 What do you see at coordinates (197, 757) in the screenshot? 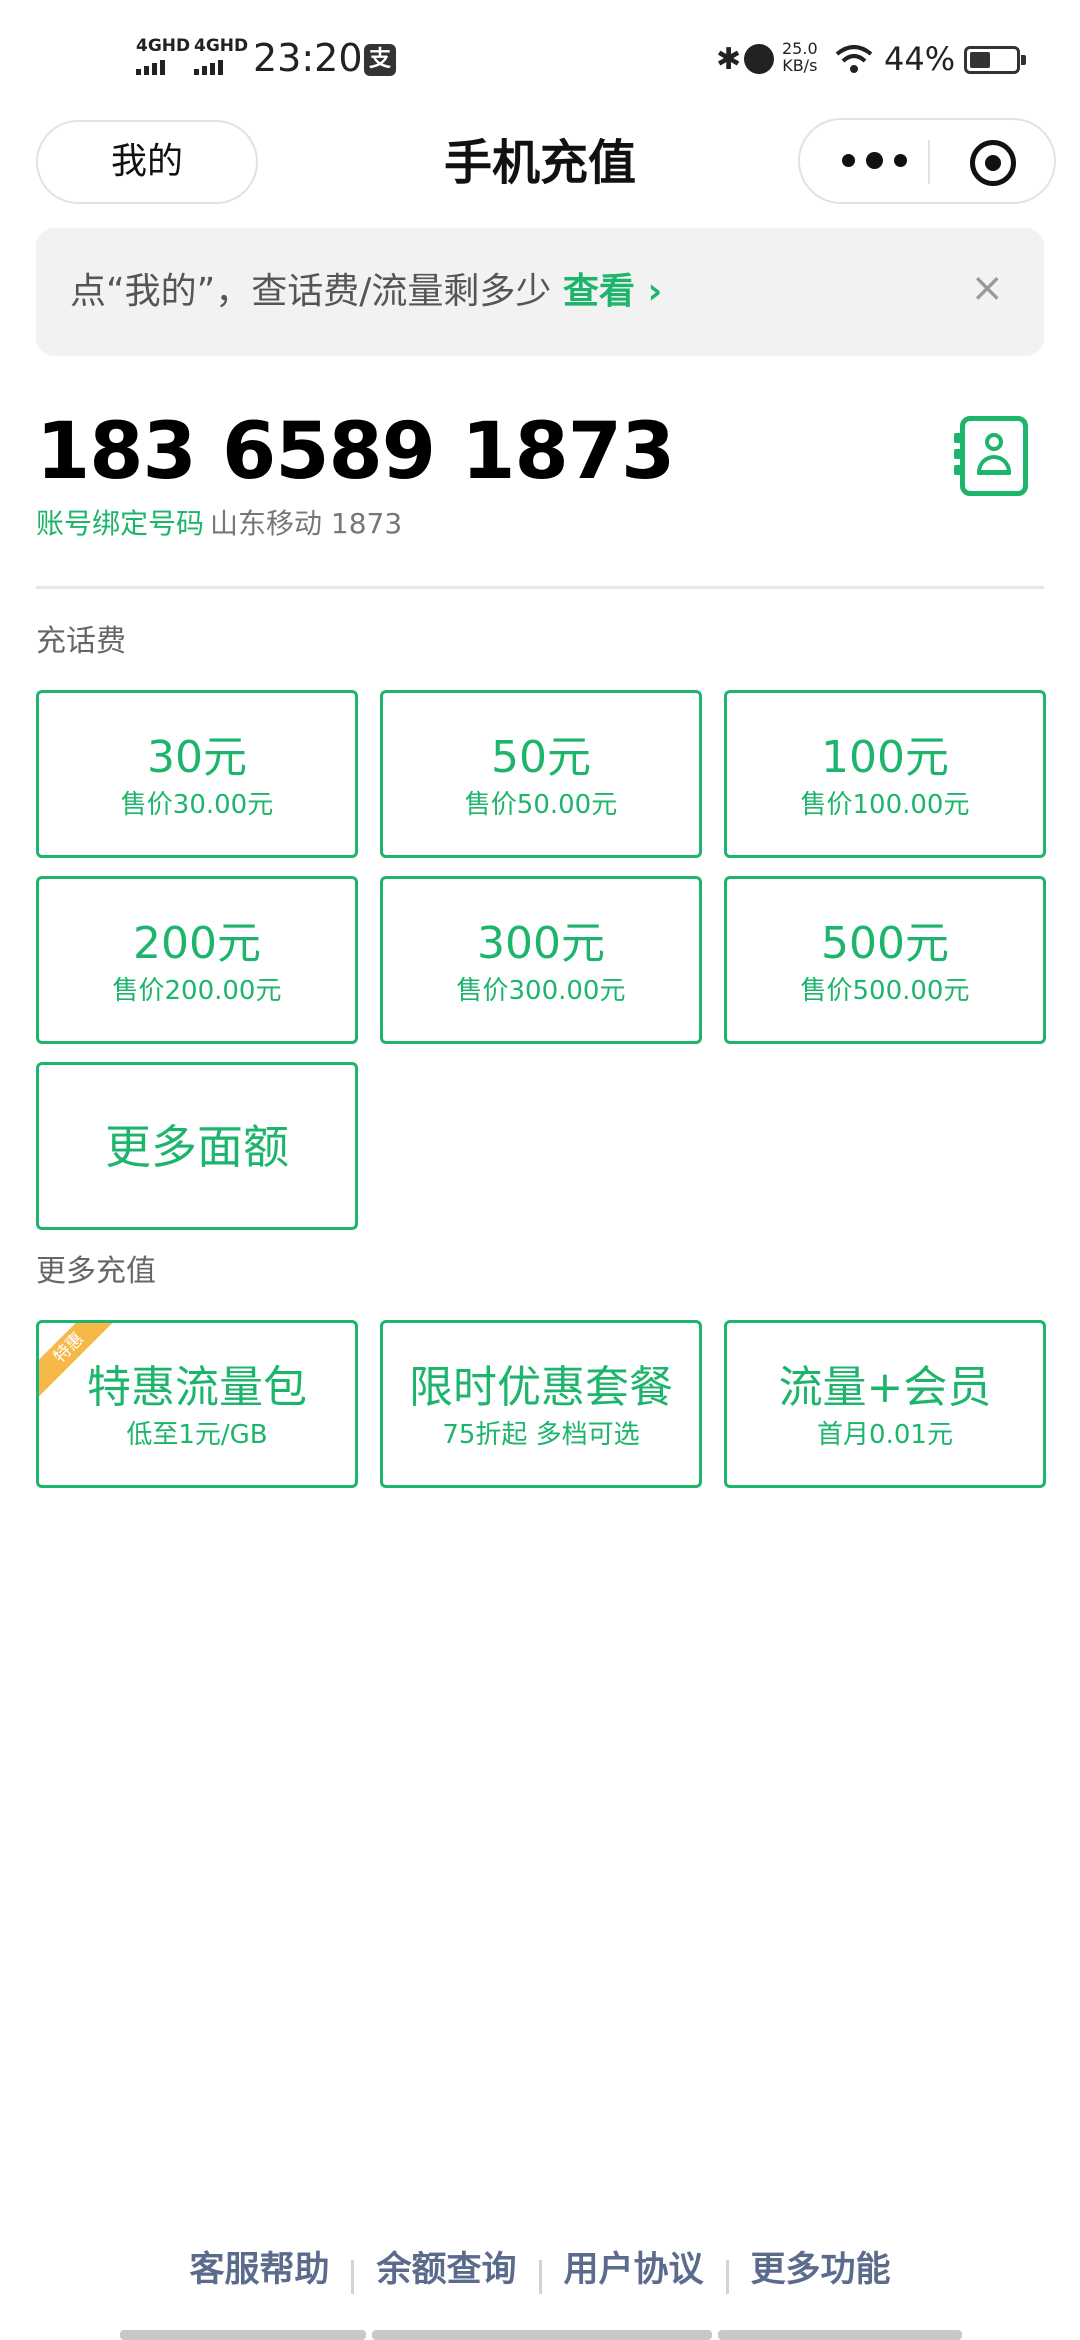
I see `topup-amount: 30元` at bounding box center [197, 757].